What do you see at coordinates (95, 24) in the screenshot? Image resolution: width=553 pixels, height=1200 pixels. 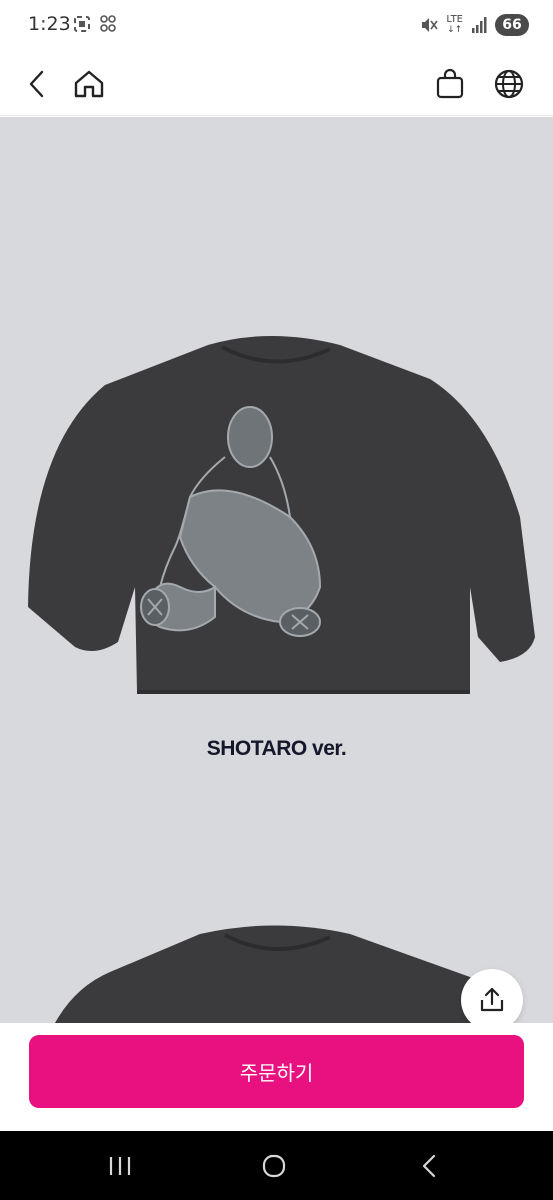 I see `status-left-icons` at bounding box center [95, 24].